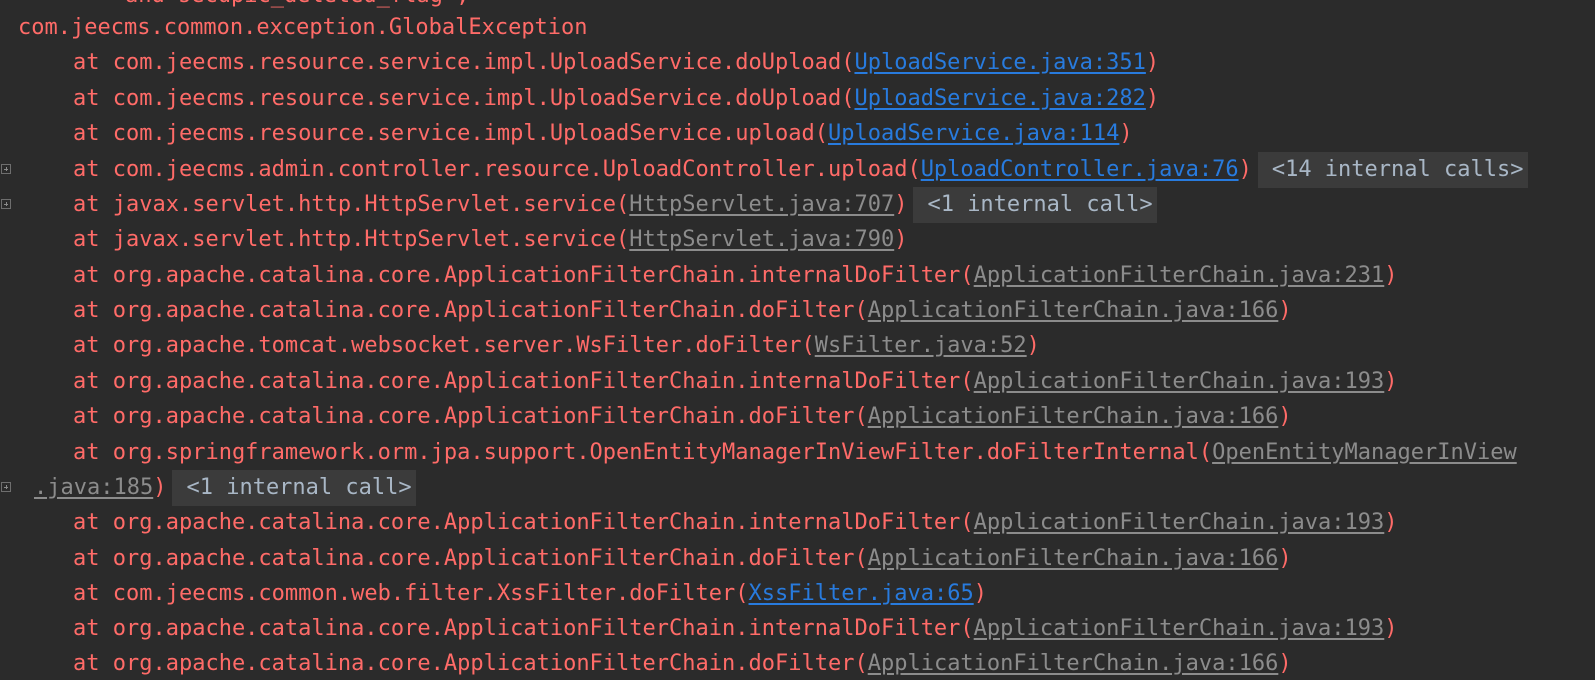 This screenshot has width=1595, height=680. What do you see at coordinates (1364, 452) in the screenshot?
I see `source-link: OpenEntityManagerInView` at bounding box center [1364, 452].